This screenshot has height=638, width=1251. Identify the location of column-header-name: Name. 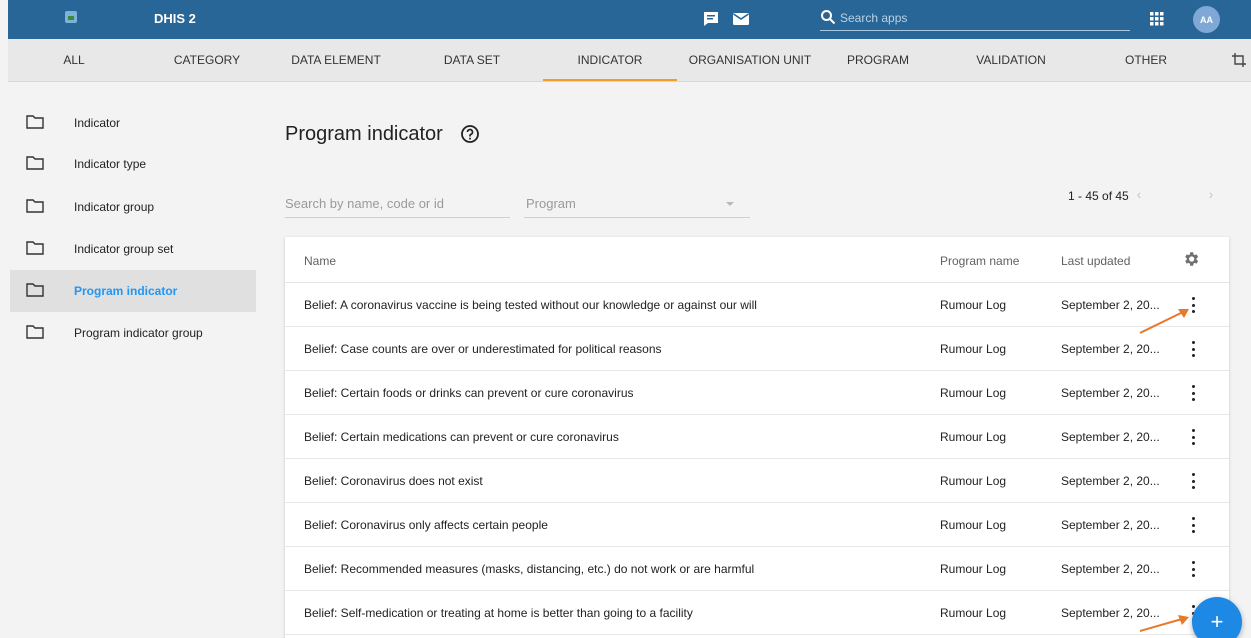
(320, 261).